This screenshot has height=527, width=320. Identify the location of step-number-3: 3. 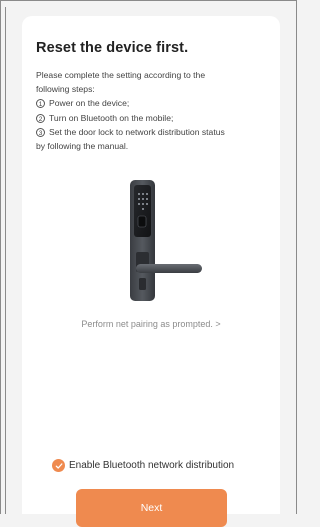
(40, 132).